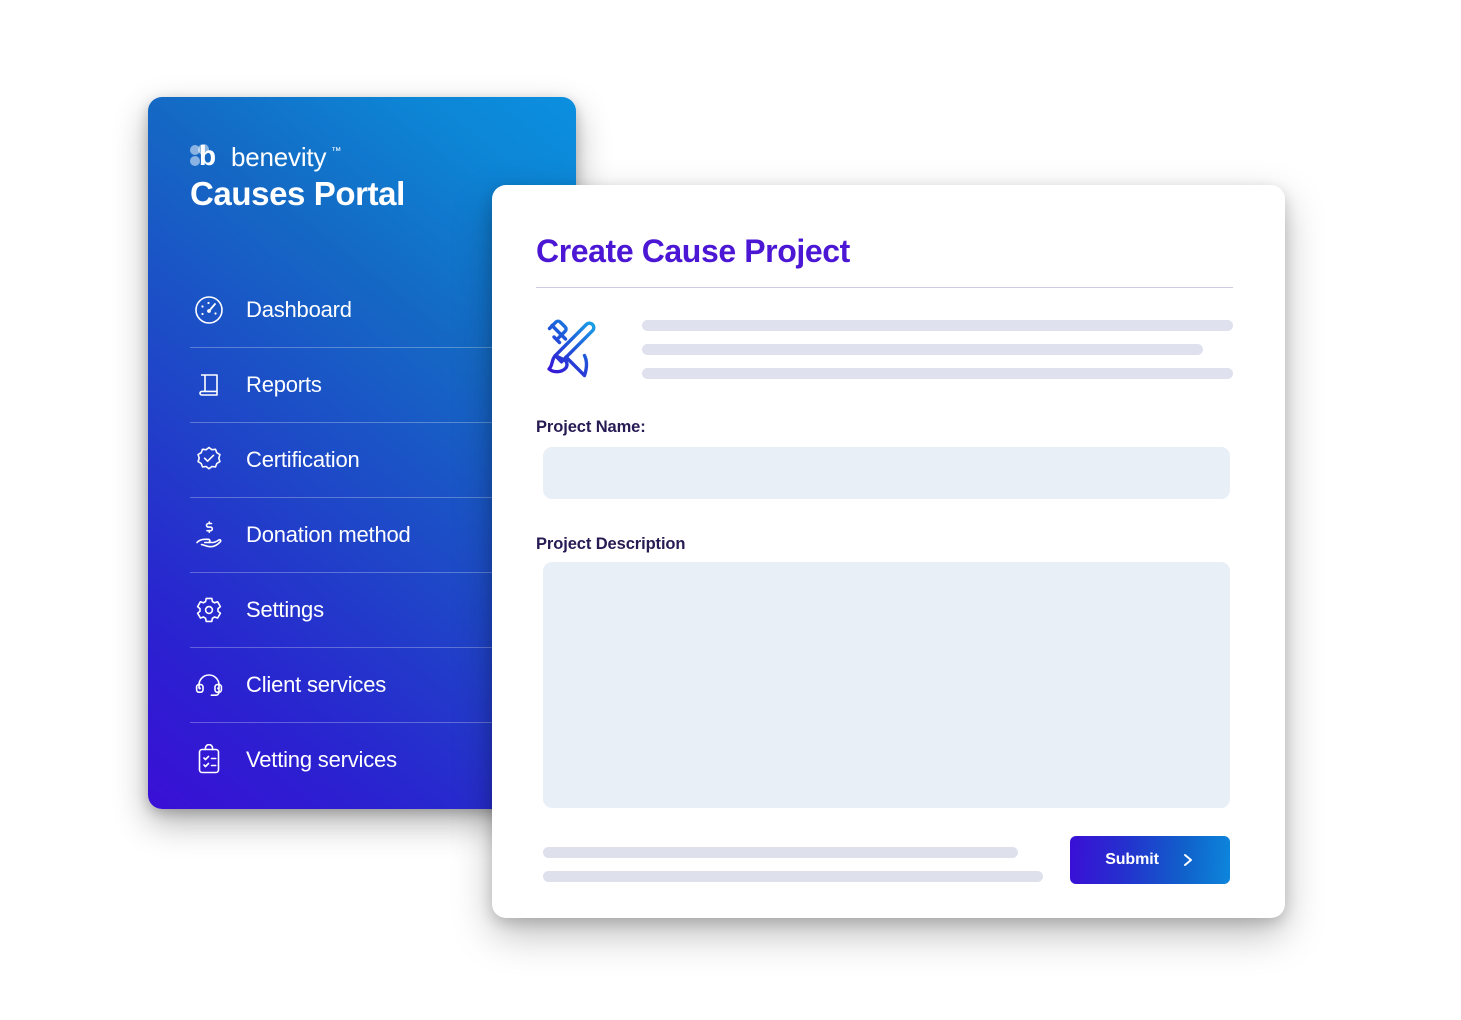  Describe the element at coordinates (299, 309) in the screenshot. I see `sidebar-item-label: Dashboard` at that location.